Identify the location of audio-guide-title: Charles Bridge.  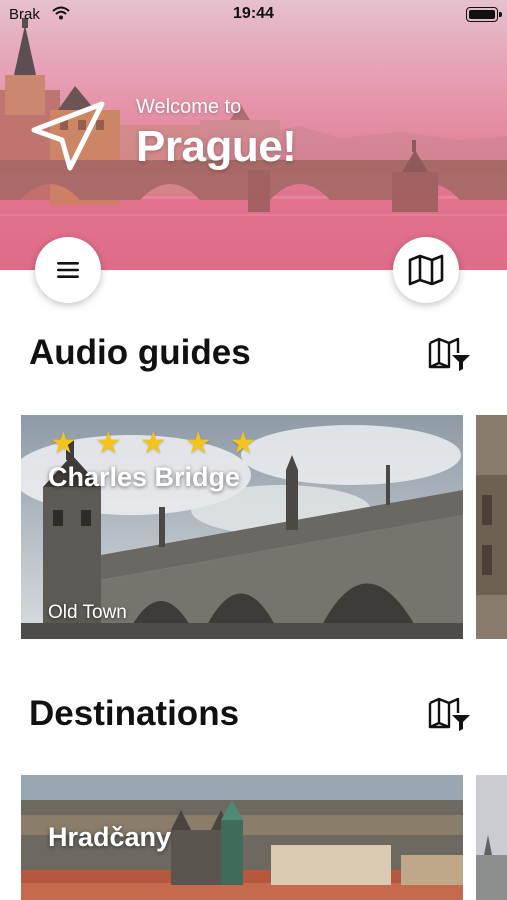
(144, 477).